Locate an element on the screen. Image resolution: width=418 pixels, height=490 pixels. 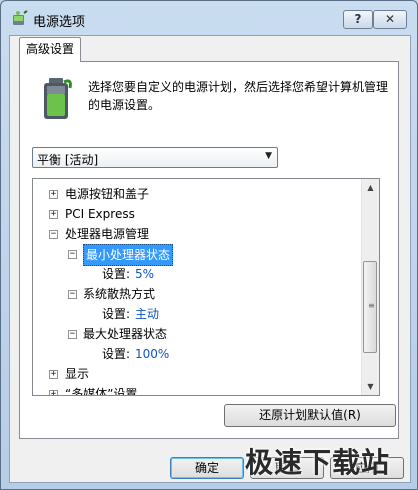
help-button: ? is located at coordinates (358, 19).